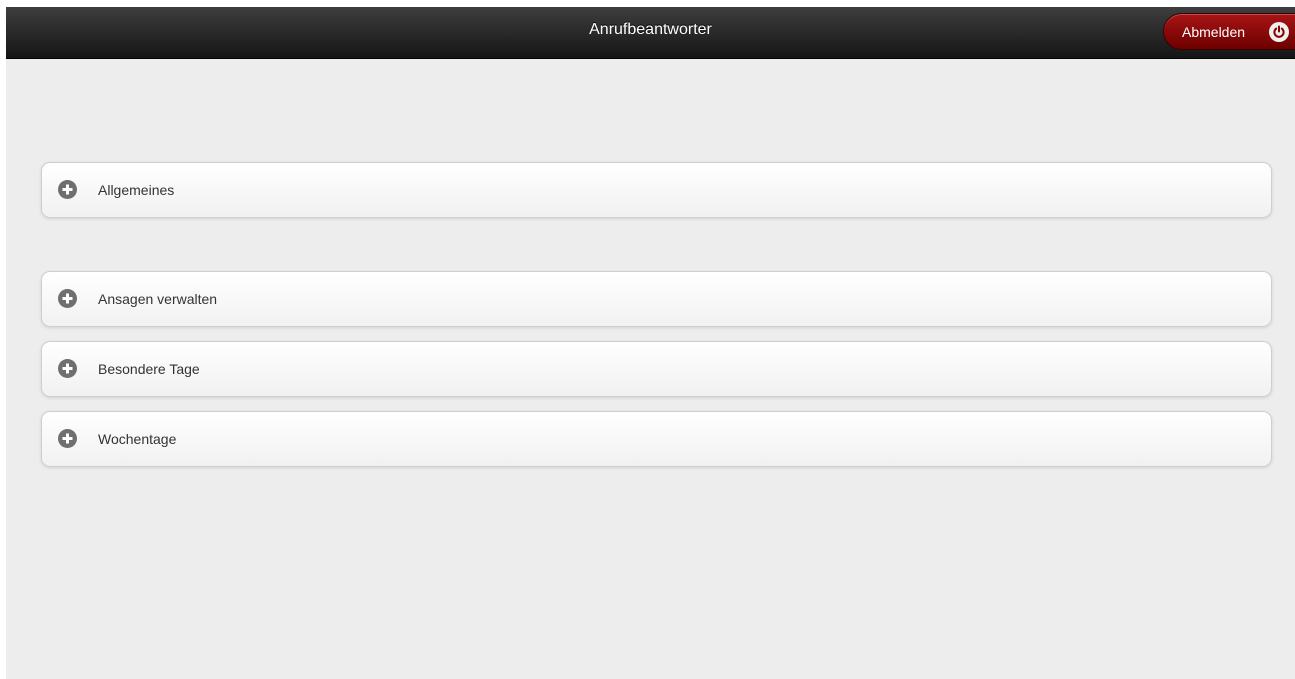 This screenshot has height=679, width=1295. I want to click on section-ansagen-verwalten: Ansagen verwalten, so click(656, 299).